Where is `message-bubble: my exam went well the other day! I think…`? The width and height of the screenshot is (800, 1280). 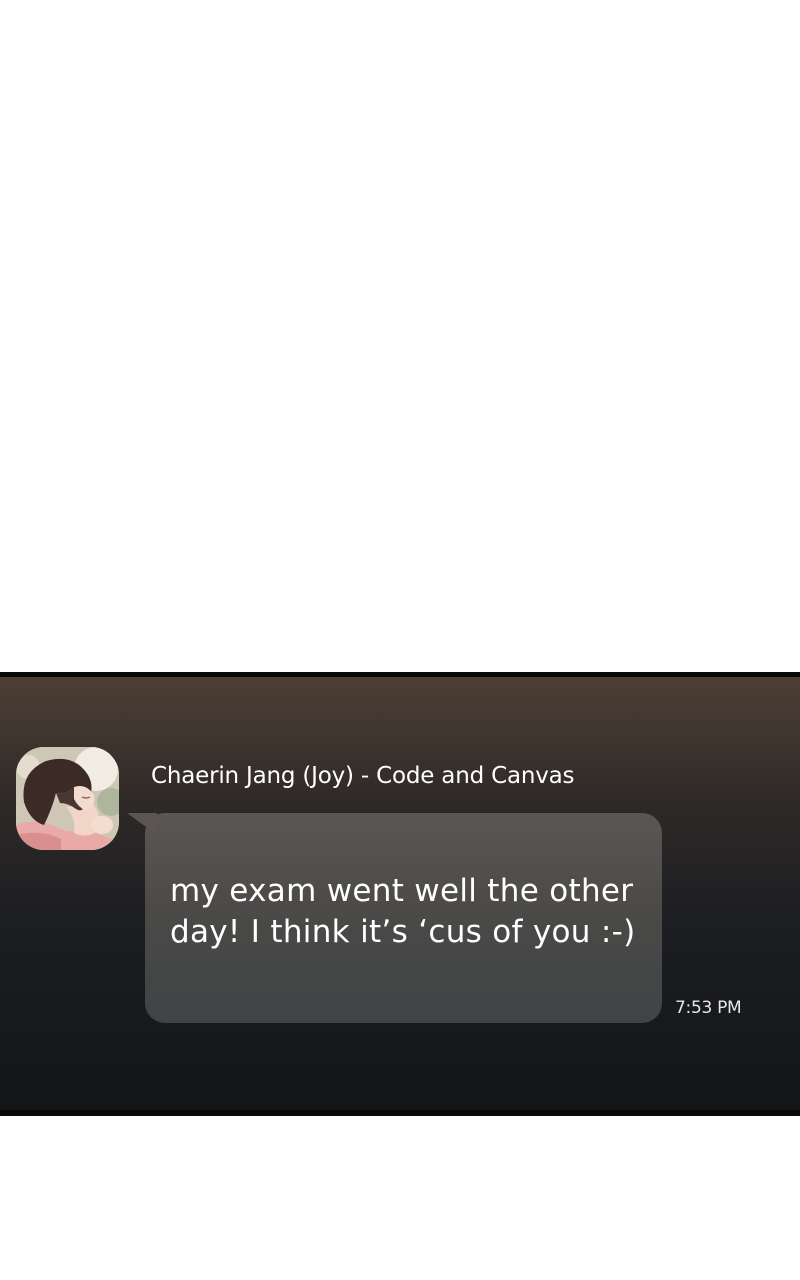
message-bubble: my exam went well the other day! I think… is located at coordinates (394, 918).